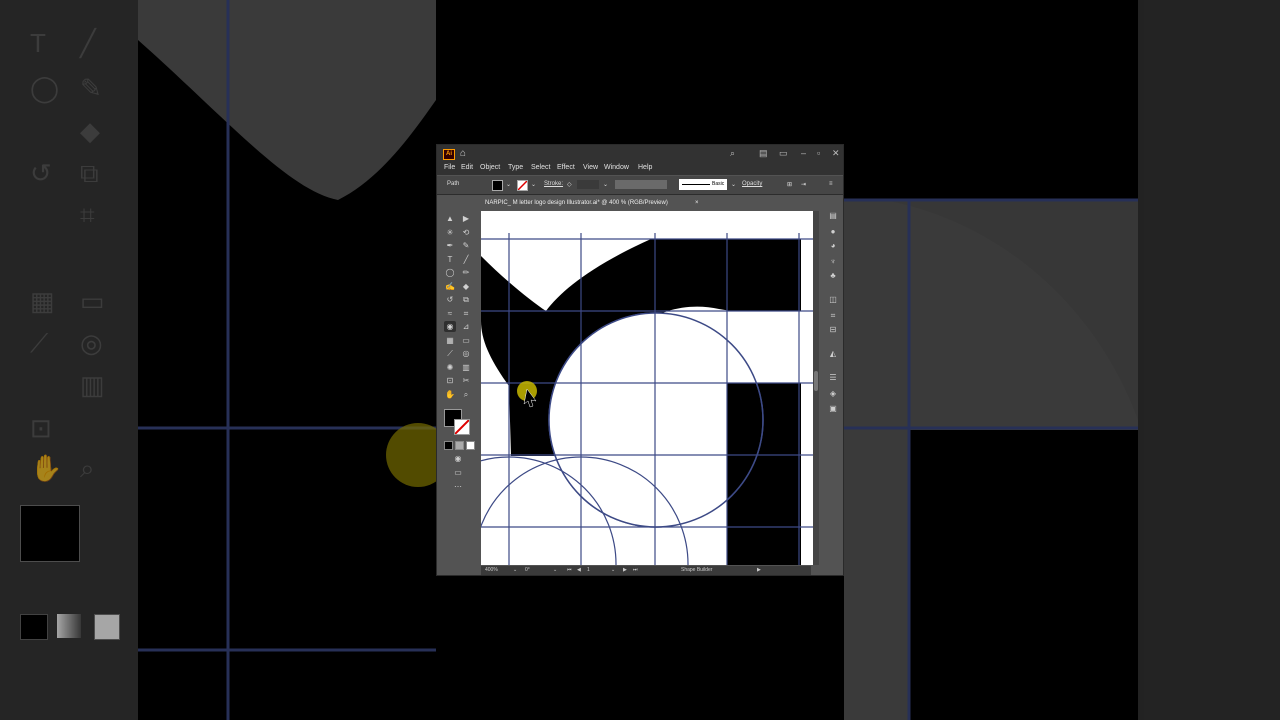 The height and width of the screenshot is (720, 1280). What do you see at coordinates (732, 153) in the screenshot?
I see `search-icon: ⌕` at bounding box center [732, 153].